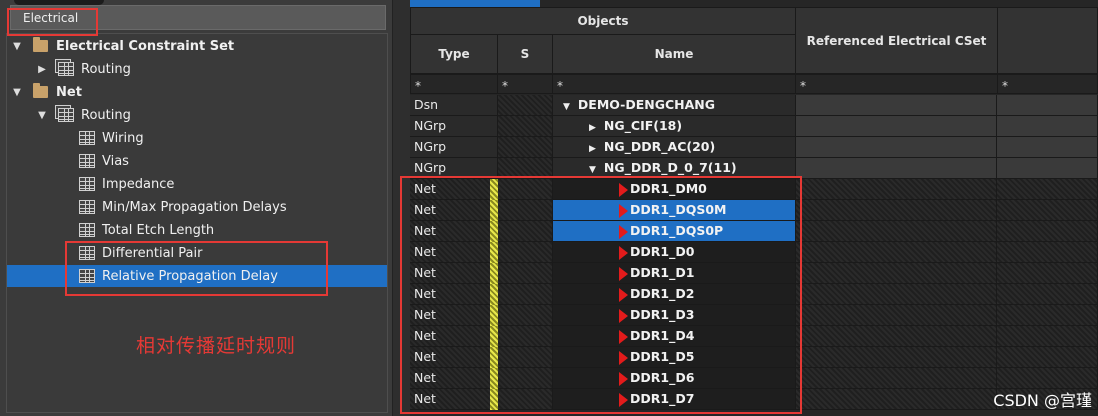 The width and height of the screenshot is (1098, 416). What do you see at coordinates (643, 125) in the screenshot?
I see `object-name: NG_CIF(18)` at bounding box center [643, 125].